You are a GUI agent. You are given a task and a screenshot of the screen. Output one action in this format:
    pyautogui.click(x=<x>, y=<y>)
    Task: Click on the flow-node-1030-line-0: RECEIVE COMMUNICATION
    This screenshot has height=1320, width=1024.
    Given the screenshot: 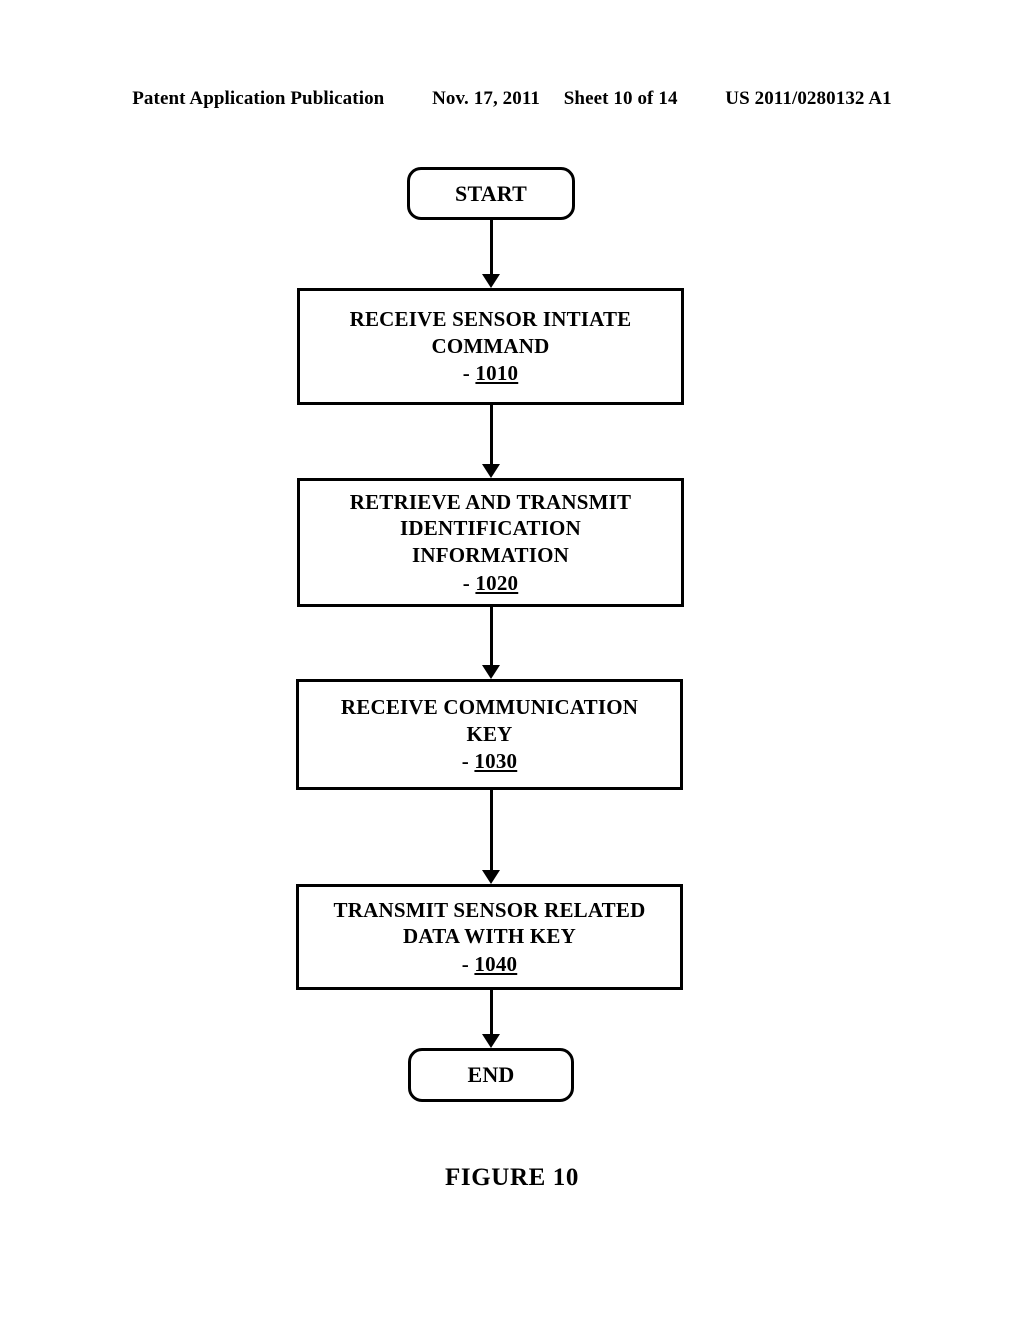 What is the action you would take?
    pyautogui.click(x=489, y=707)
    